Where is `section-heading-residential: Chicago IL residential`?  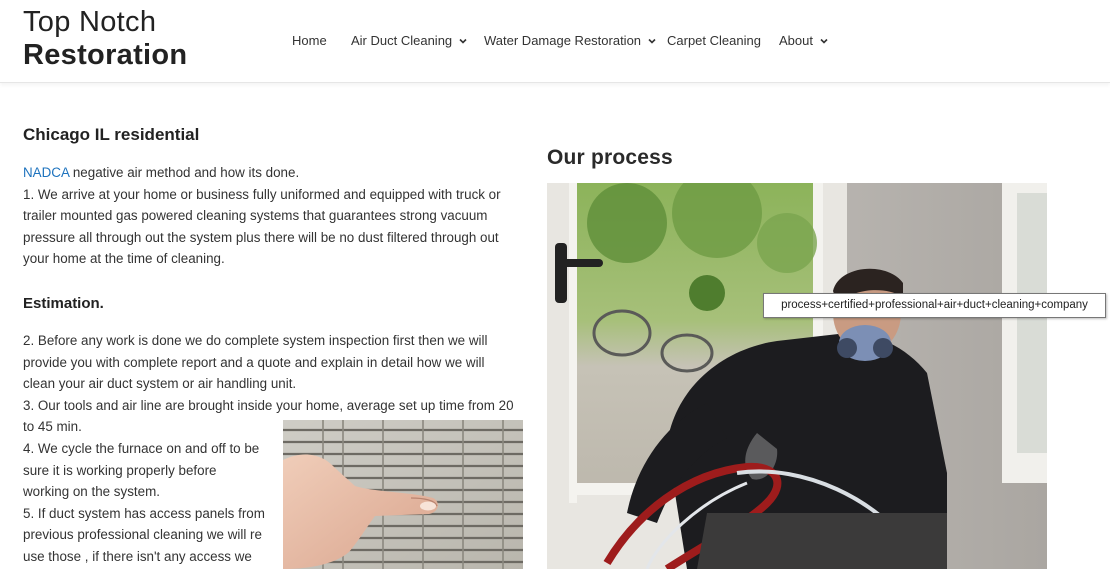
section-heading-residential: Chicago IL residential is located at coordinates (111, 134).